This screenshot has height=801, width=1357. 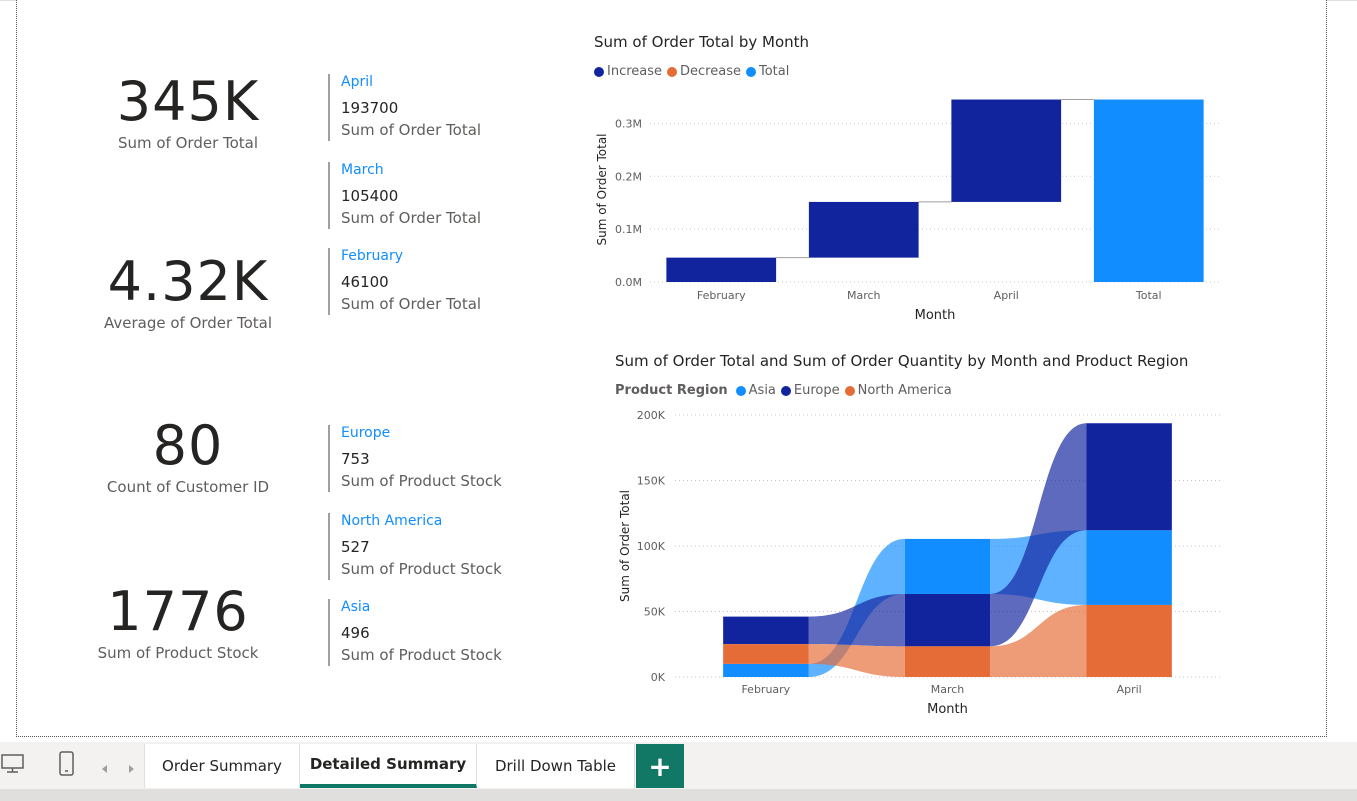 I want to click on row-value: 527, so click(x=355, y=547).